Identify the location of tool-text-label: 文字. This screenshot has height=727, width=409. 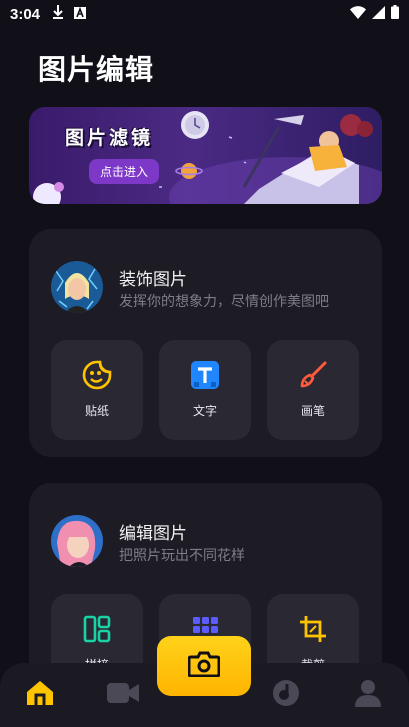
(204, 411).